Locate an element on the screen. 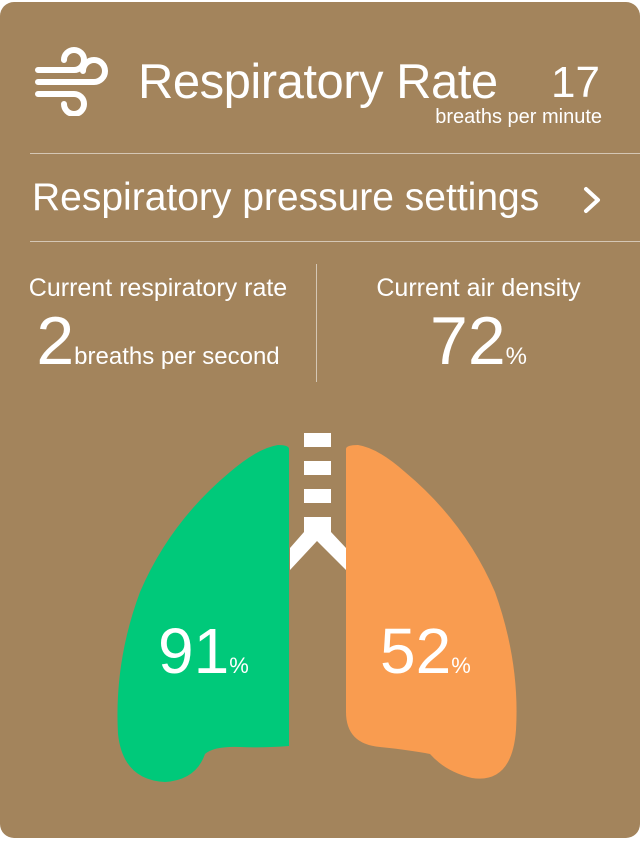 The image size is (640, 845). current-air-density-unit: % is located at coordinates (516, 356).